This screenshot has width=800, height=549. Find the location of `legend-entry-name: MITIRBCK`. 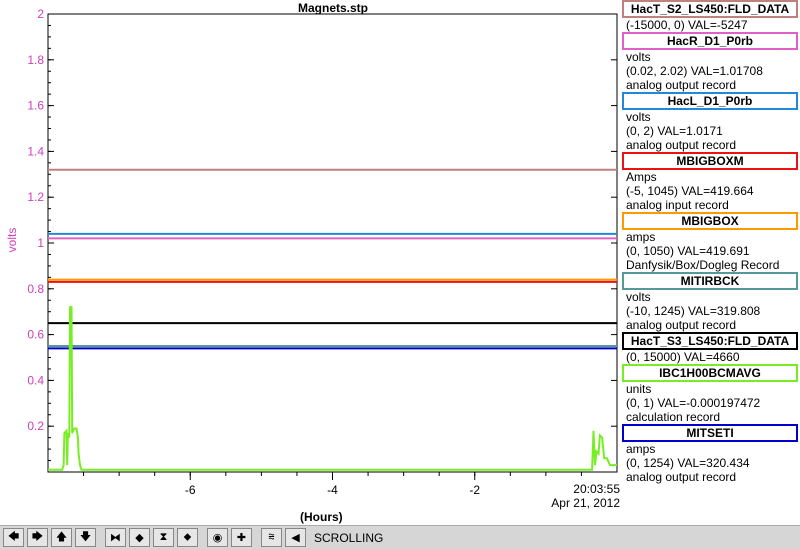

legend-entry-name: MITIRBCK is located at coordinates (710, 281).